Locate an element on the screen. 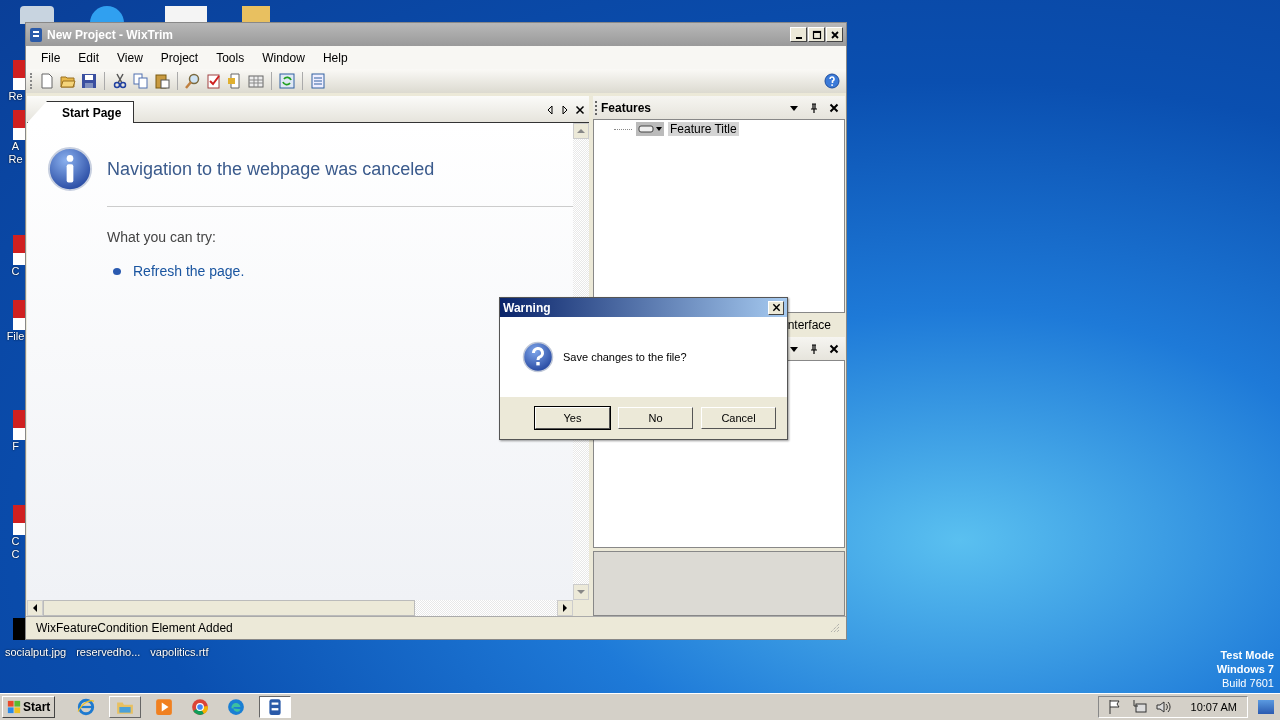 The width and height of the screenshot is (1280, 720). scroll-right-button is located at coordinates (565, 608).